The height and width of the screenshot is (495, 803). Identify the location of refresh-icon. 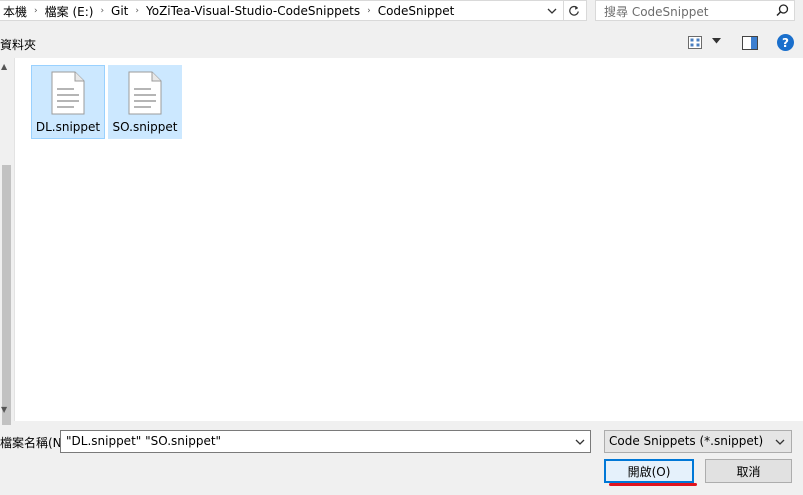
(574, 10).